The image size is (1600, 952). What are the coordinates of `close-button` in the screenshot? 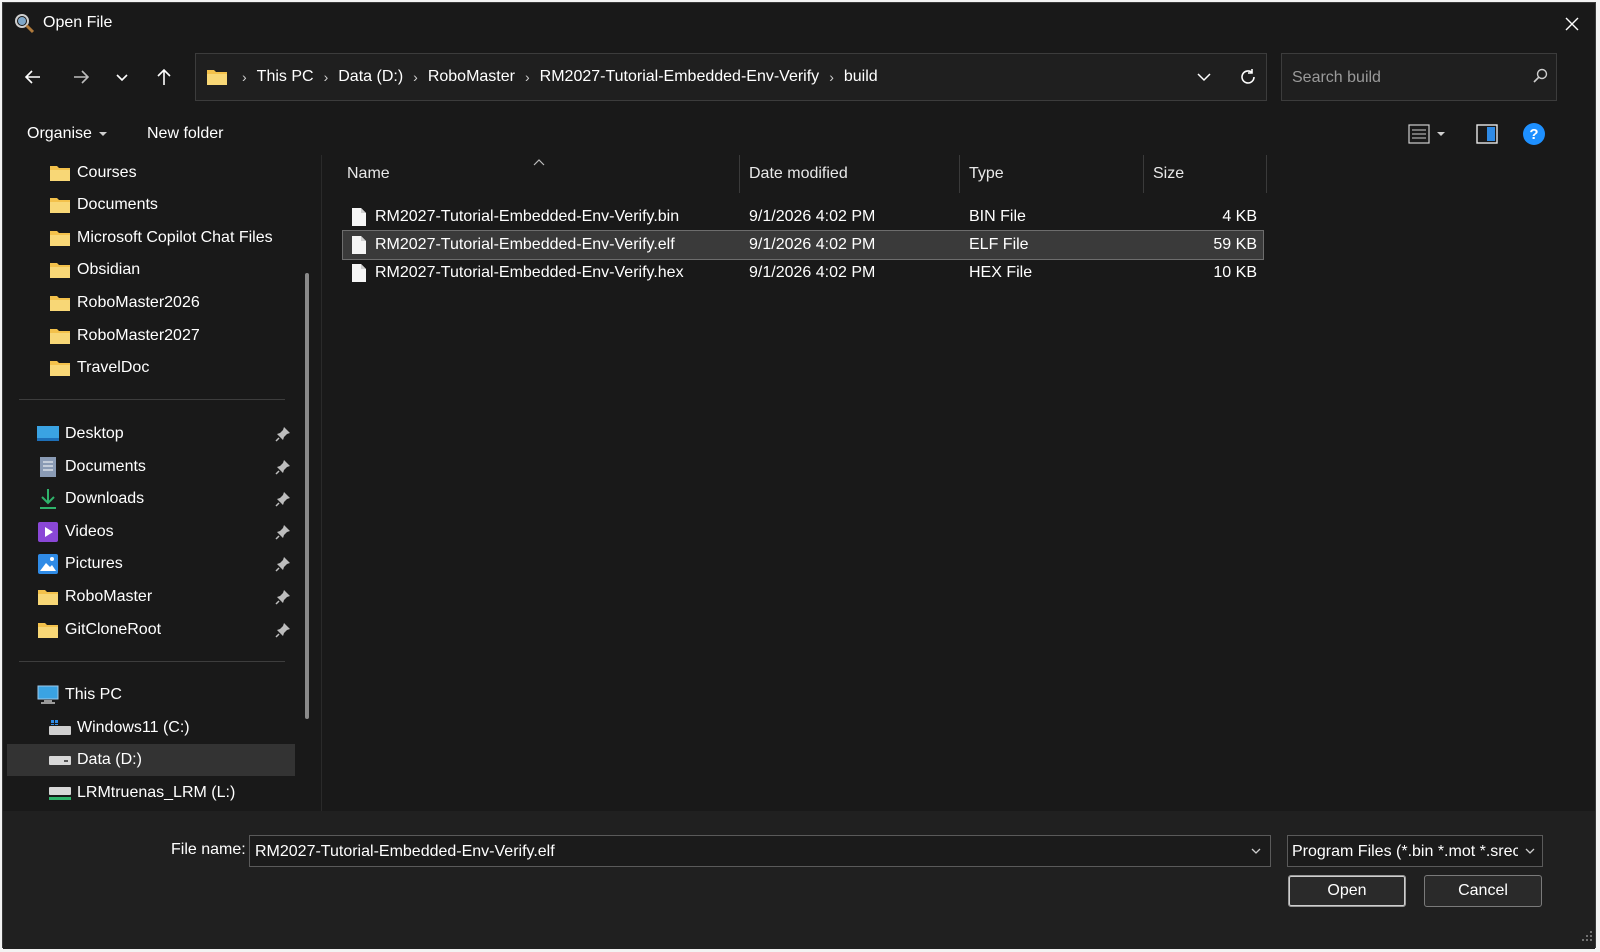 It's located at (1572, 24).